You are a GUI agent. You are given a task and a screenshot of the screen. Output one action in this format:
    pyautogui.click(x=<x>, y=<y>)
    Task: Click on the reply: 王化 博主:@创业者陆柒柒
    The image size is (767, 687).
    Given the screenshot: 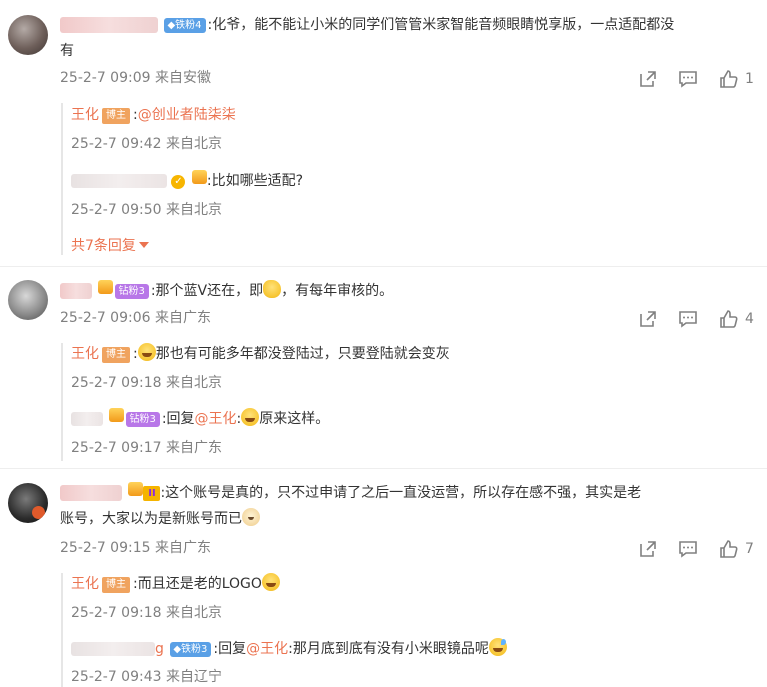 What is the action you would take?
    pyautogui.click(x=153, y=115)
    